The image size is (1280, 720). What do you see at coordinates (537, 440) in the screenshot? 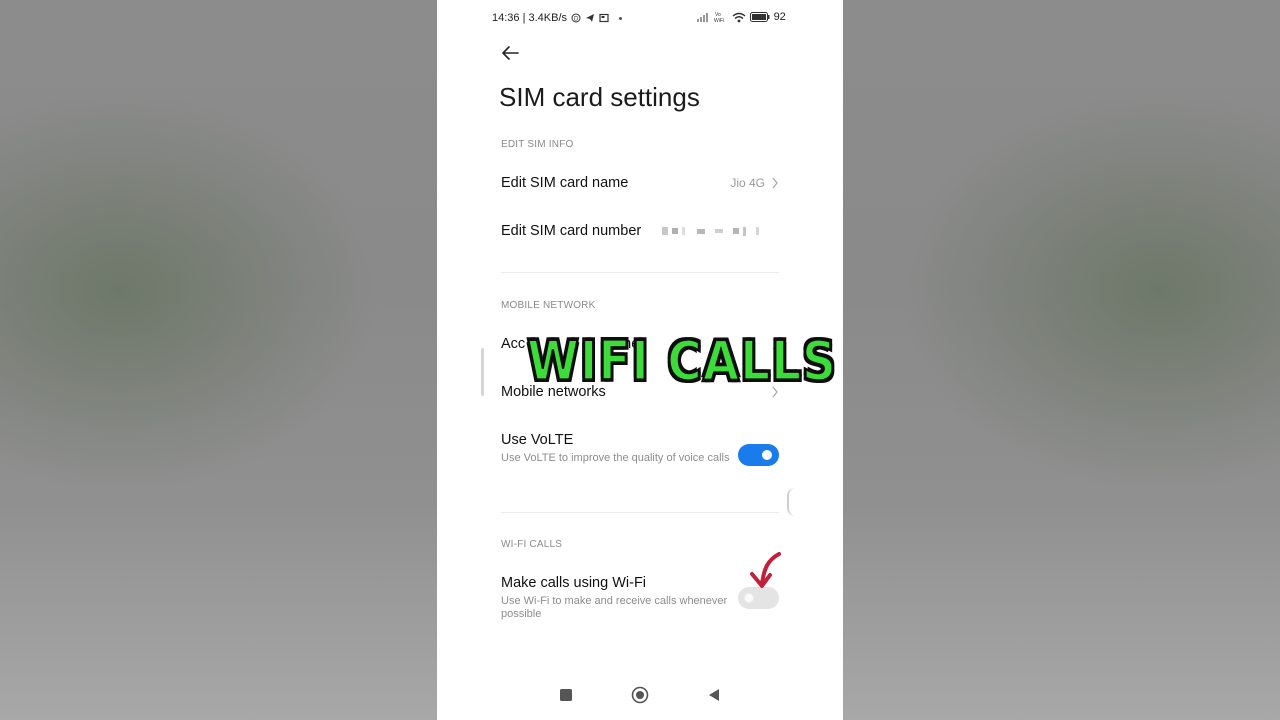
I see `volte-title: Use VoLTE` at bounding box center [537, 440].